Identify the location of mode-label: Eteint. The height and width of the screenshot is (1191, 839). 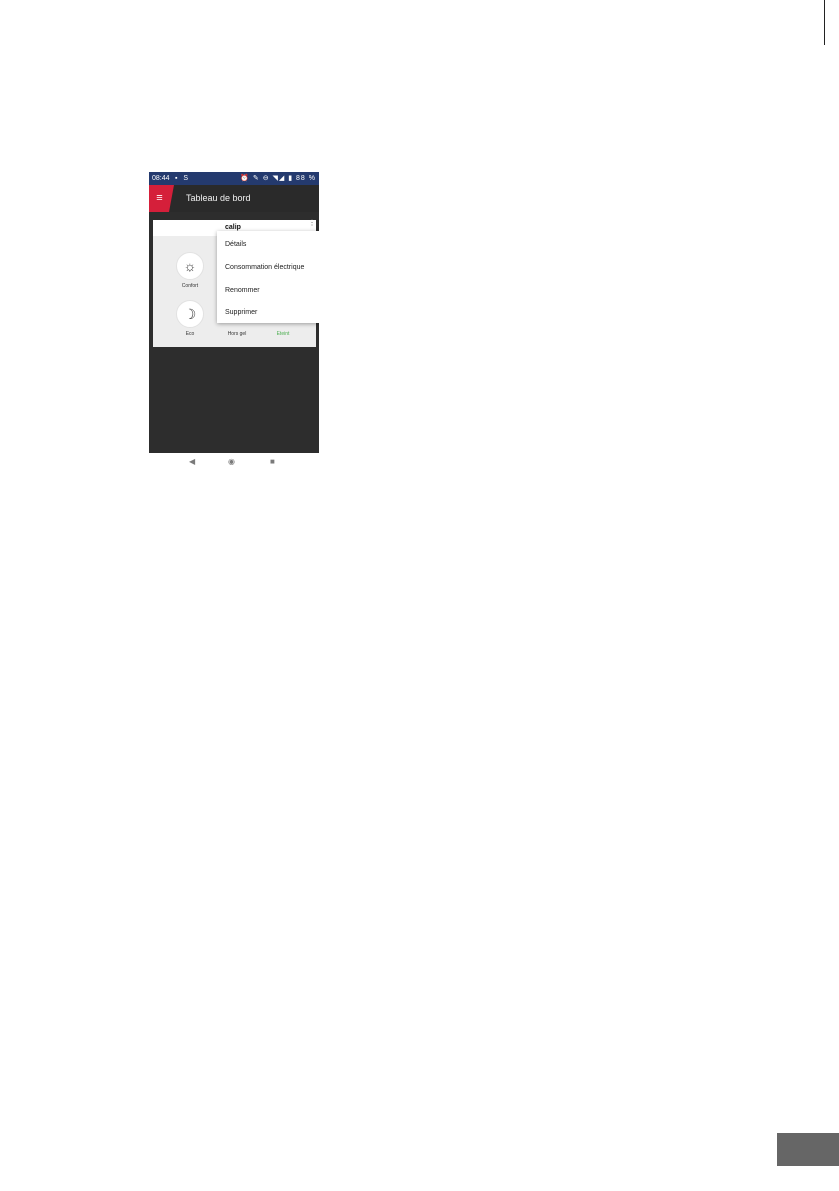
(283, 334).